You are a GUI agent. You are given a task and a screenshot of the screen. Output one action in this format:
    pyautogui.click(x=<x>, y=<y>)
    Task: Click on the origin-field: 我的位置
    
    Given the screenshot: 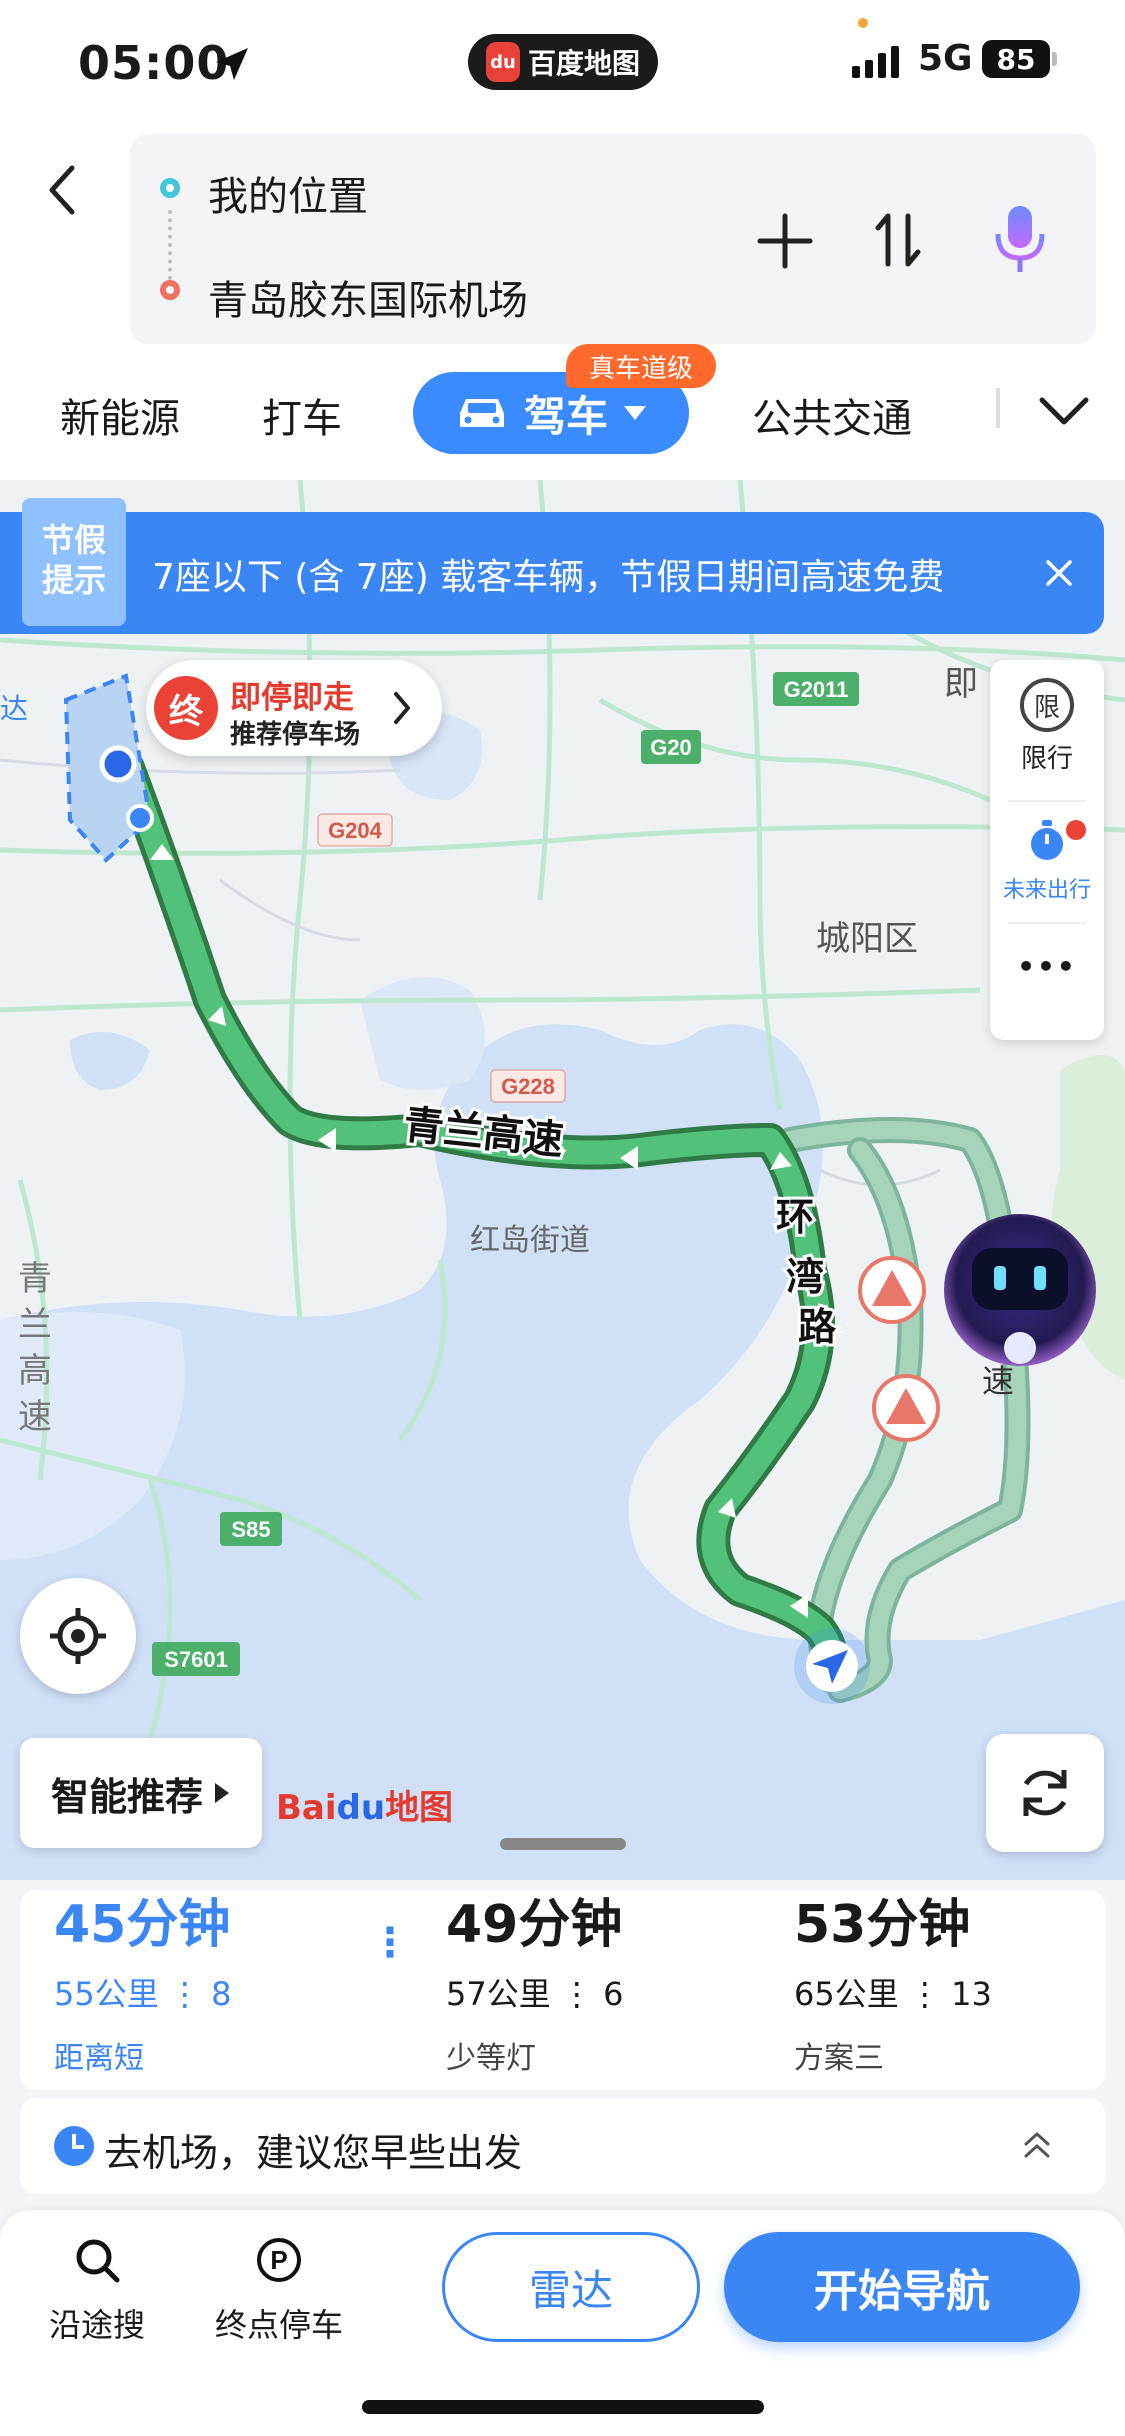 What is the action you would take?
    pyautogui.click(x=288, y=193)
    